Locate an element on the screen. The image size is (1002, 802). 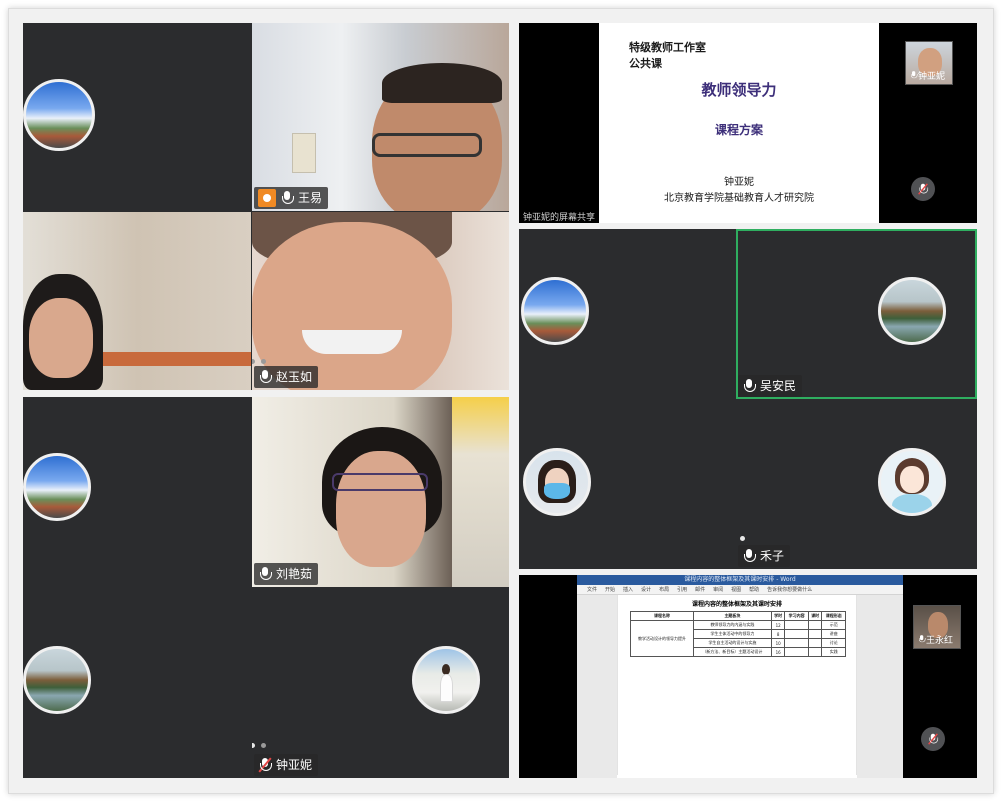
table-cell: 教师领导力的内涵与实践 is located at coordinates (732, 625).